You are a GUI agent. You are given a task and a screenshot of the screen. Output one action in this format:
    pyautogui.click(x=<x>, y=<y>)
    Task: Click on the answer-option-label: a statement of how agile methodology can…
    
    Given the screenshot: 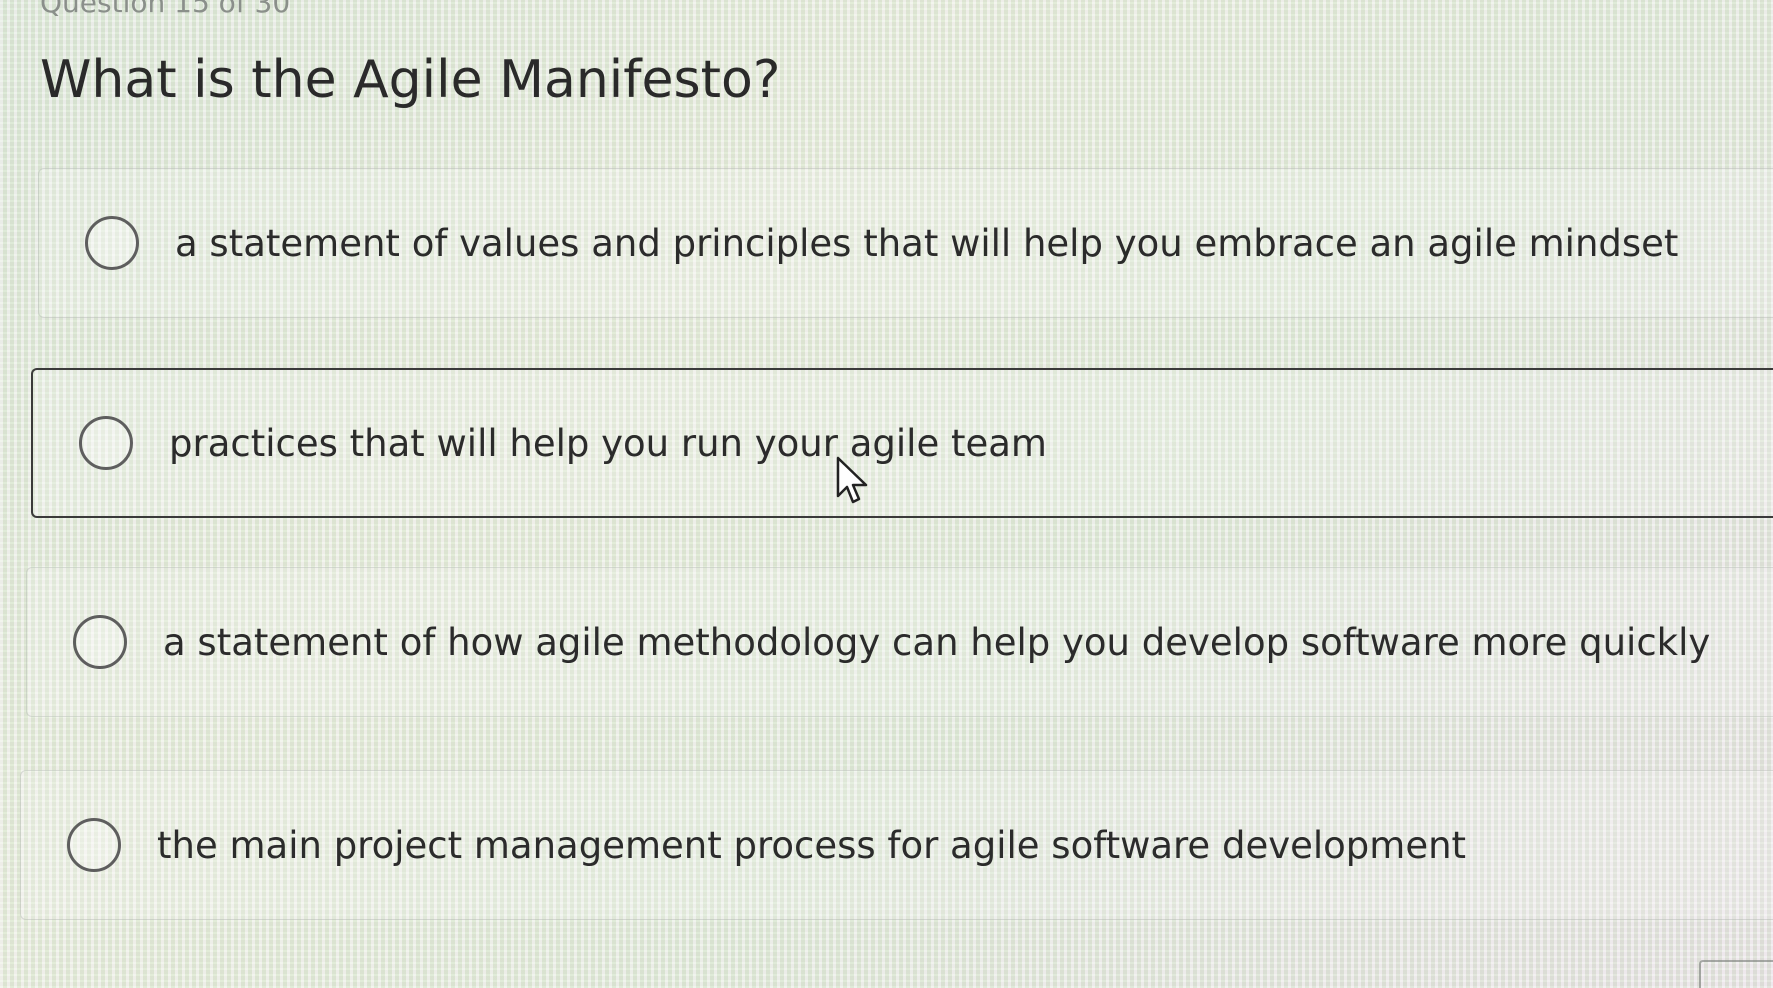 What is the action you would take?
    pyautogui.click(x=937, y=642)
    